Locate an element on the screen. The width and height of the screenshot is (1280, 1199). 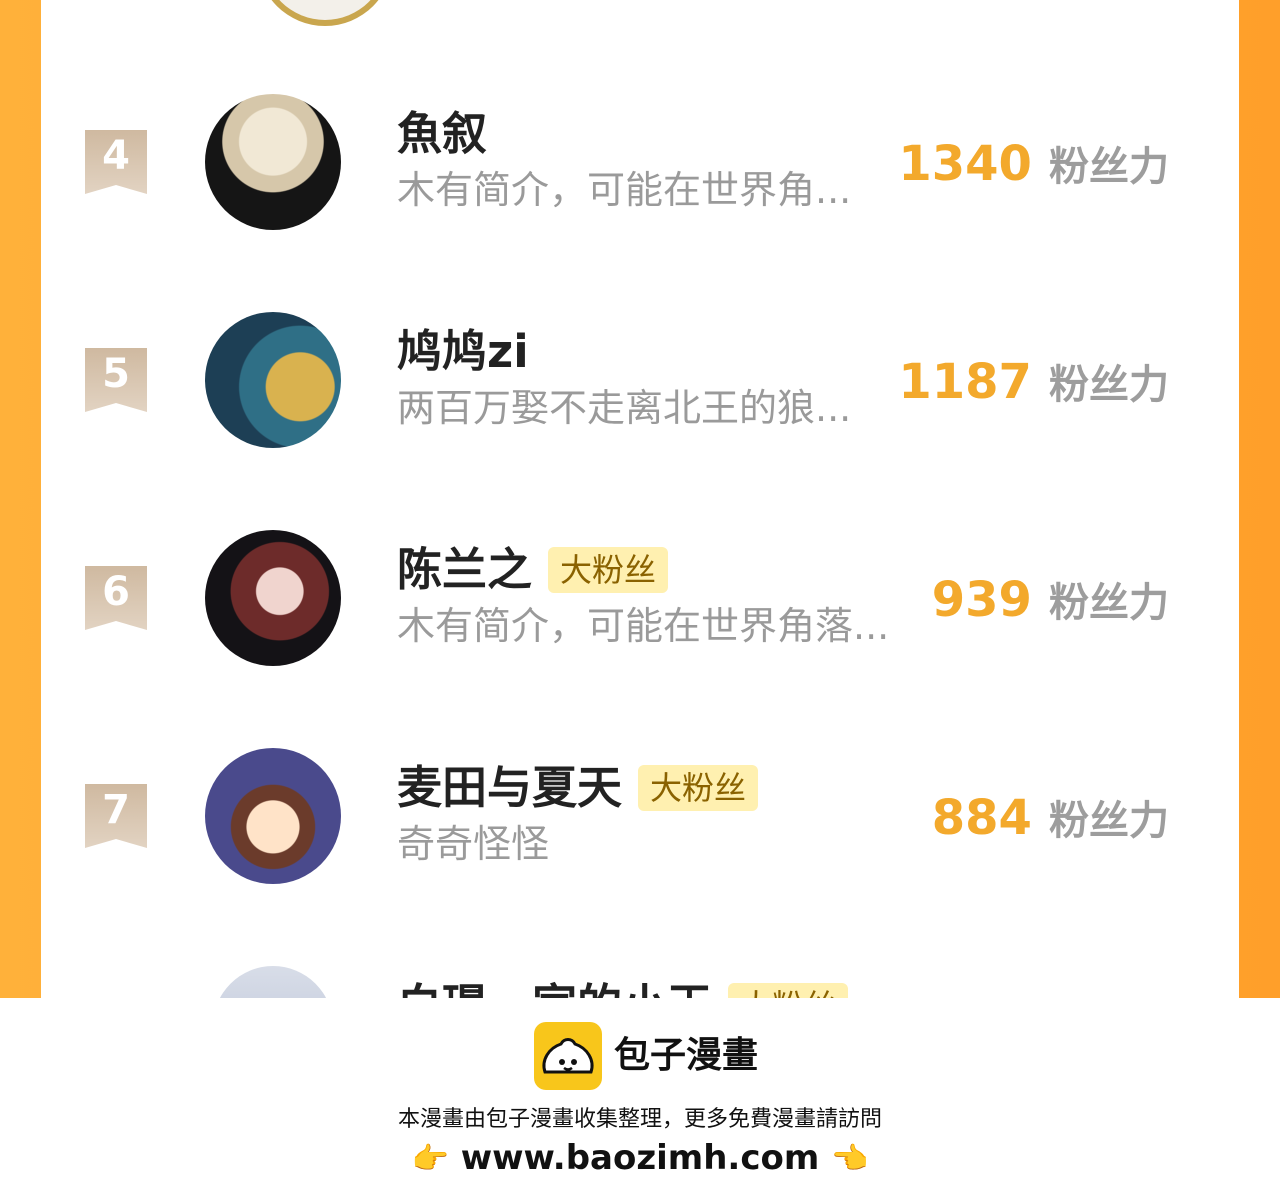
source-note: 本漫畫由包子漫畫收集整理，更多免費漫畫請訪問 is located at coordinates (639, 1119).